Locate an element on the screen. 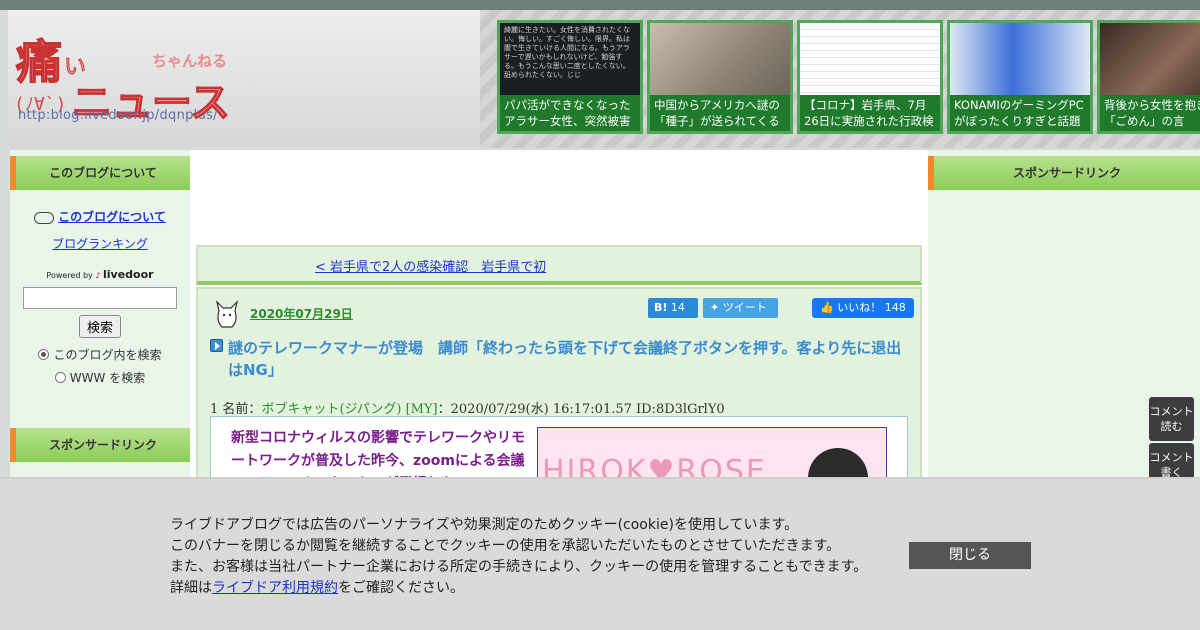 This screenshot has width=1200, height=630. article-date: 2020年07月29日 is located at coordinates (301, 313).